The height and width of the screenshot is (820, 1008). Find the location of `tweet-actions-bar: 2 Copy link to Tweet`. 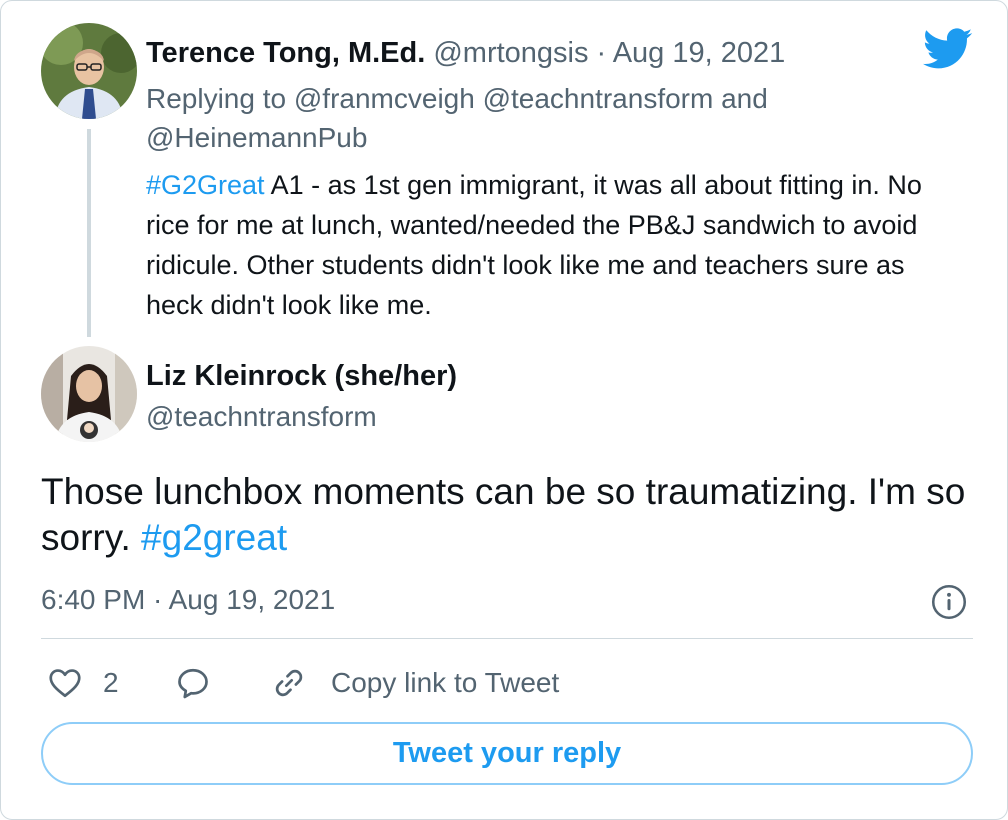

tweet-actions-bar: 2 Copy link to Tweet is located at coordinates (507, 683).